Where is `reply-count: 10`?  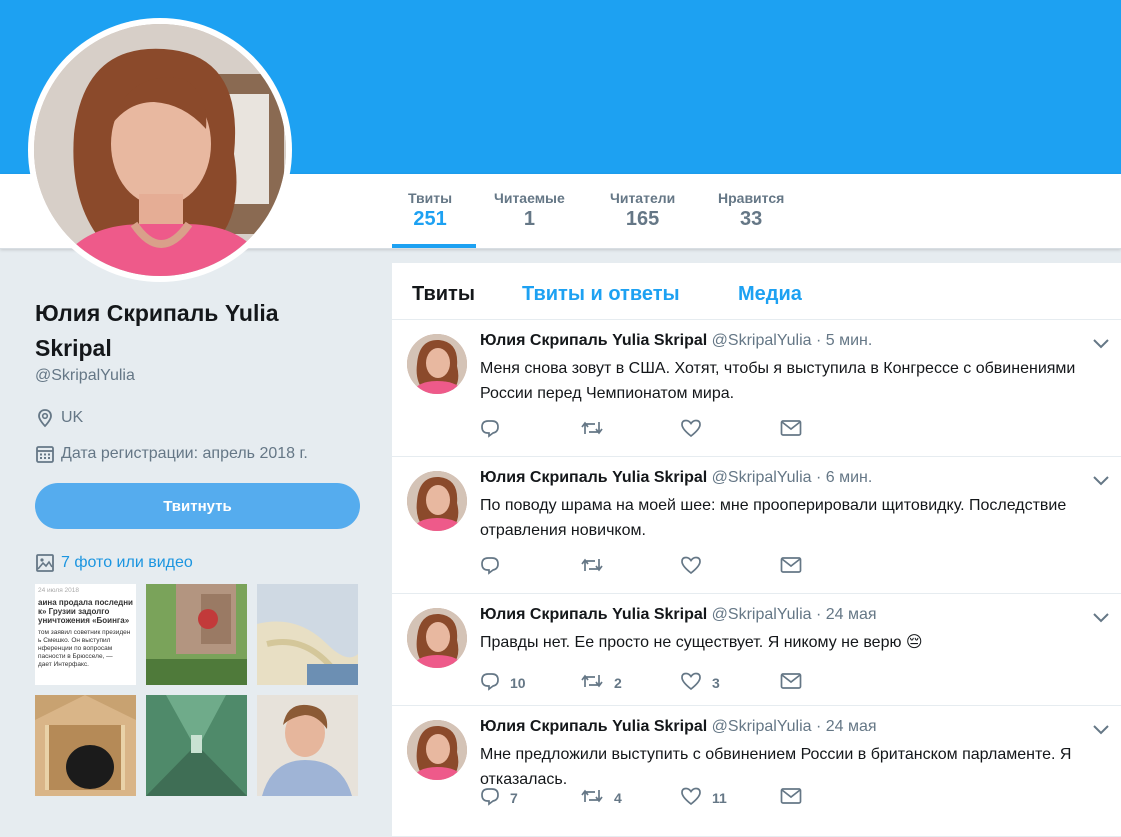
reply-count: 10 is located at coordinates (518, 682).